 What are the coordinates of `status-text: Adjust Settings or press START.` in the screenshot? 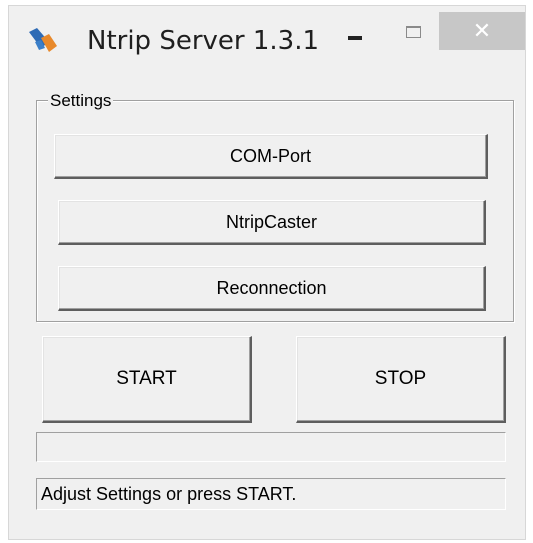 It's located at (271, 494).